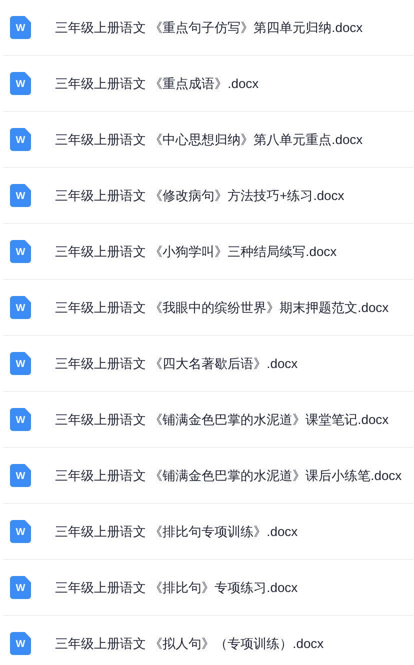 This screenshot has width=414, height=665. Describe the element at coordinates (176, 364) in the screenshot. I see `file-name: 三年级上册语文 《四大名著歇后语》.docx` at that location.